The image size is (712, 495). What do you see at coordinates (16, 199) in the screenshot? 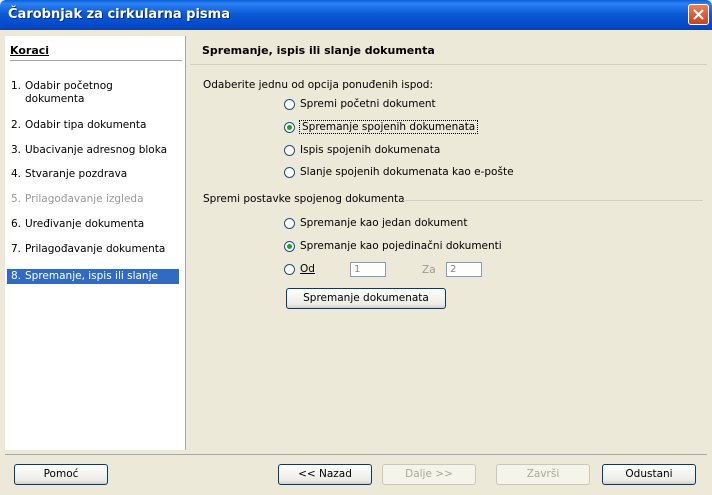
I see `step-number: 5.` at bounding box center [16, 199].